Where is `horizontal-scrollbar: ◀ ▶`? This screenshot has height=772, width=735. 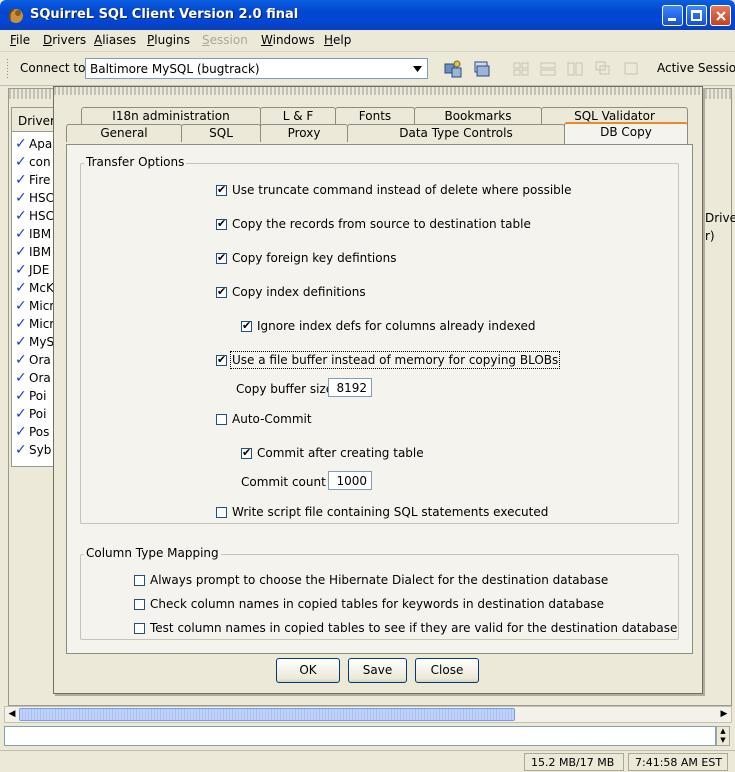 horizontal-scrollbar: ◀ ▶ is located at coordinates (368, 714).